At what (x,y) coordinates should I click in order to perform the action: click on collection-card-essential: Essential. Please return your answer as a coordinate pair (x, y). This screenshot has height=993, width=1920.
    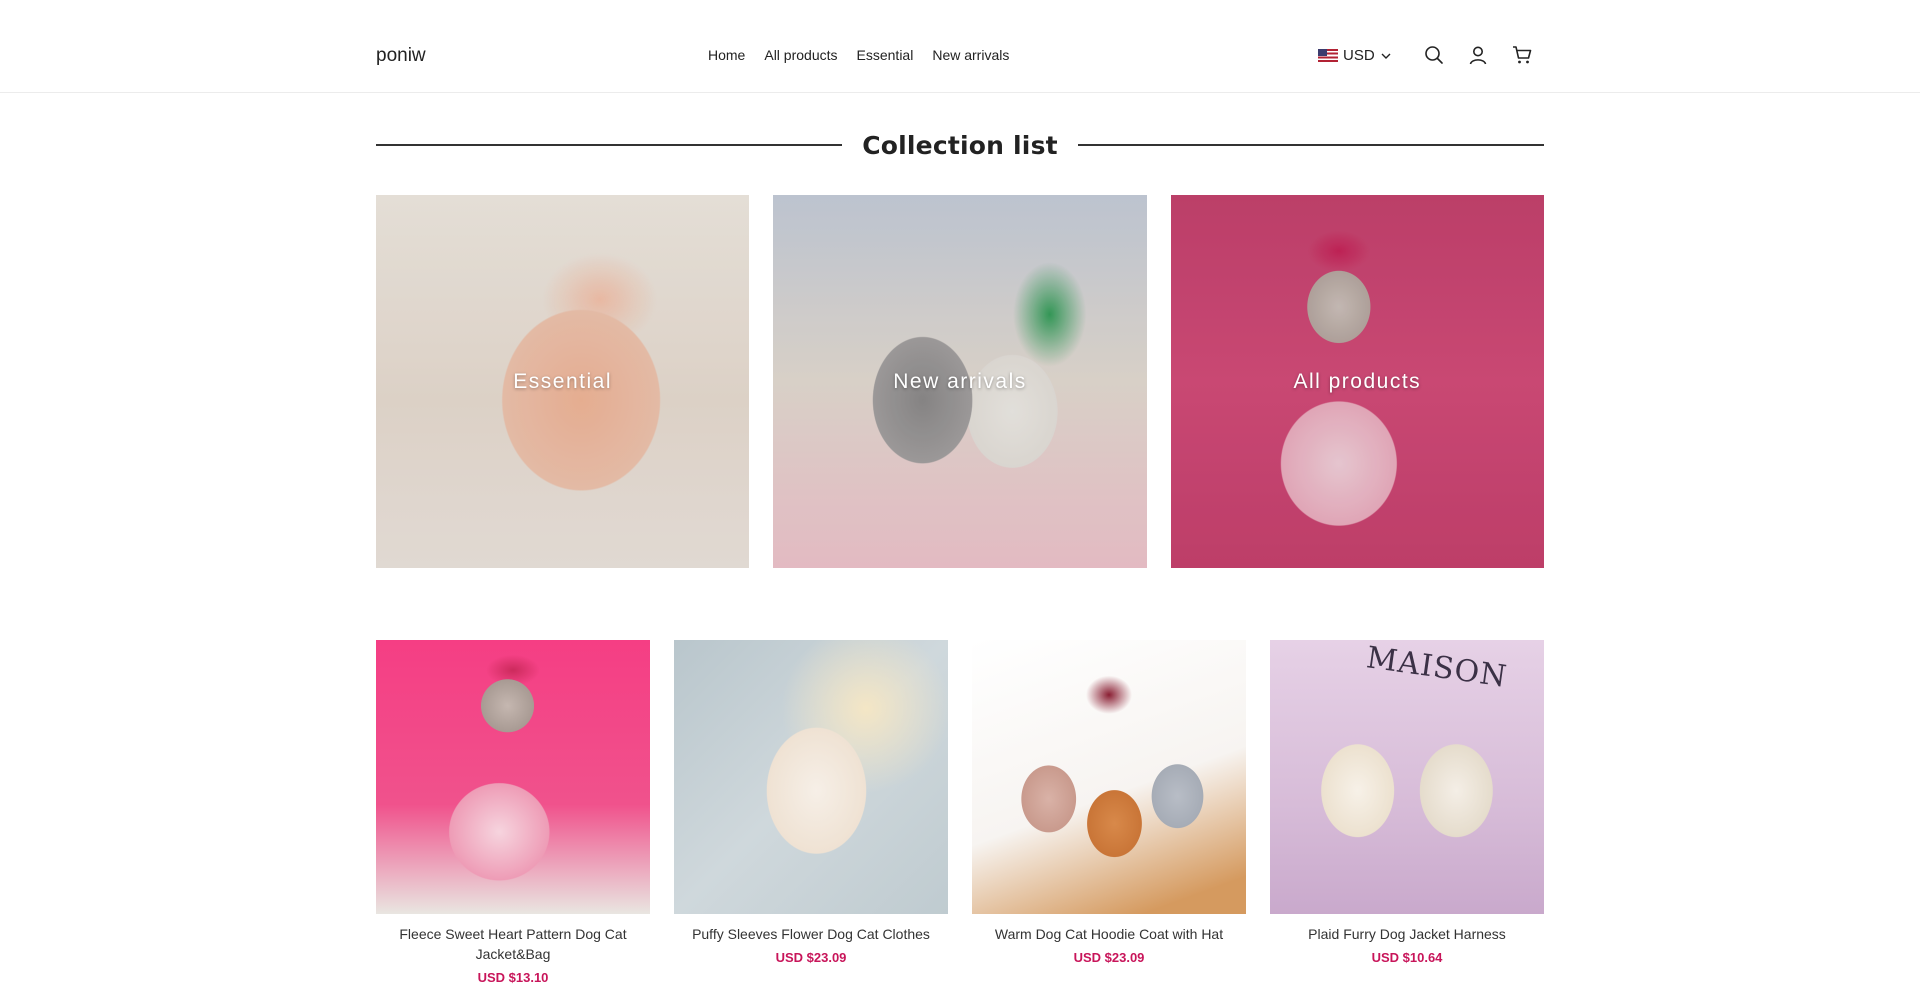
    Looking at the image, I should click on (563, 381).